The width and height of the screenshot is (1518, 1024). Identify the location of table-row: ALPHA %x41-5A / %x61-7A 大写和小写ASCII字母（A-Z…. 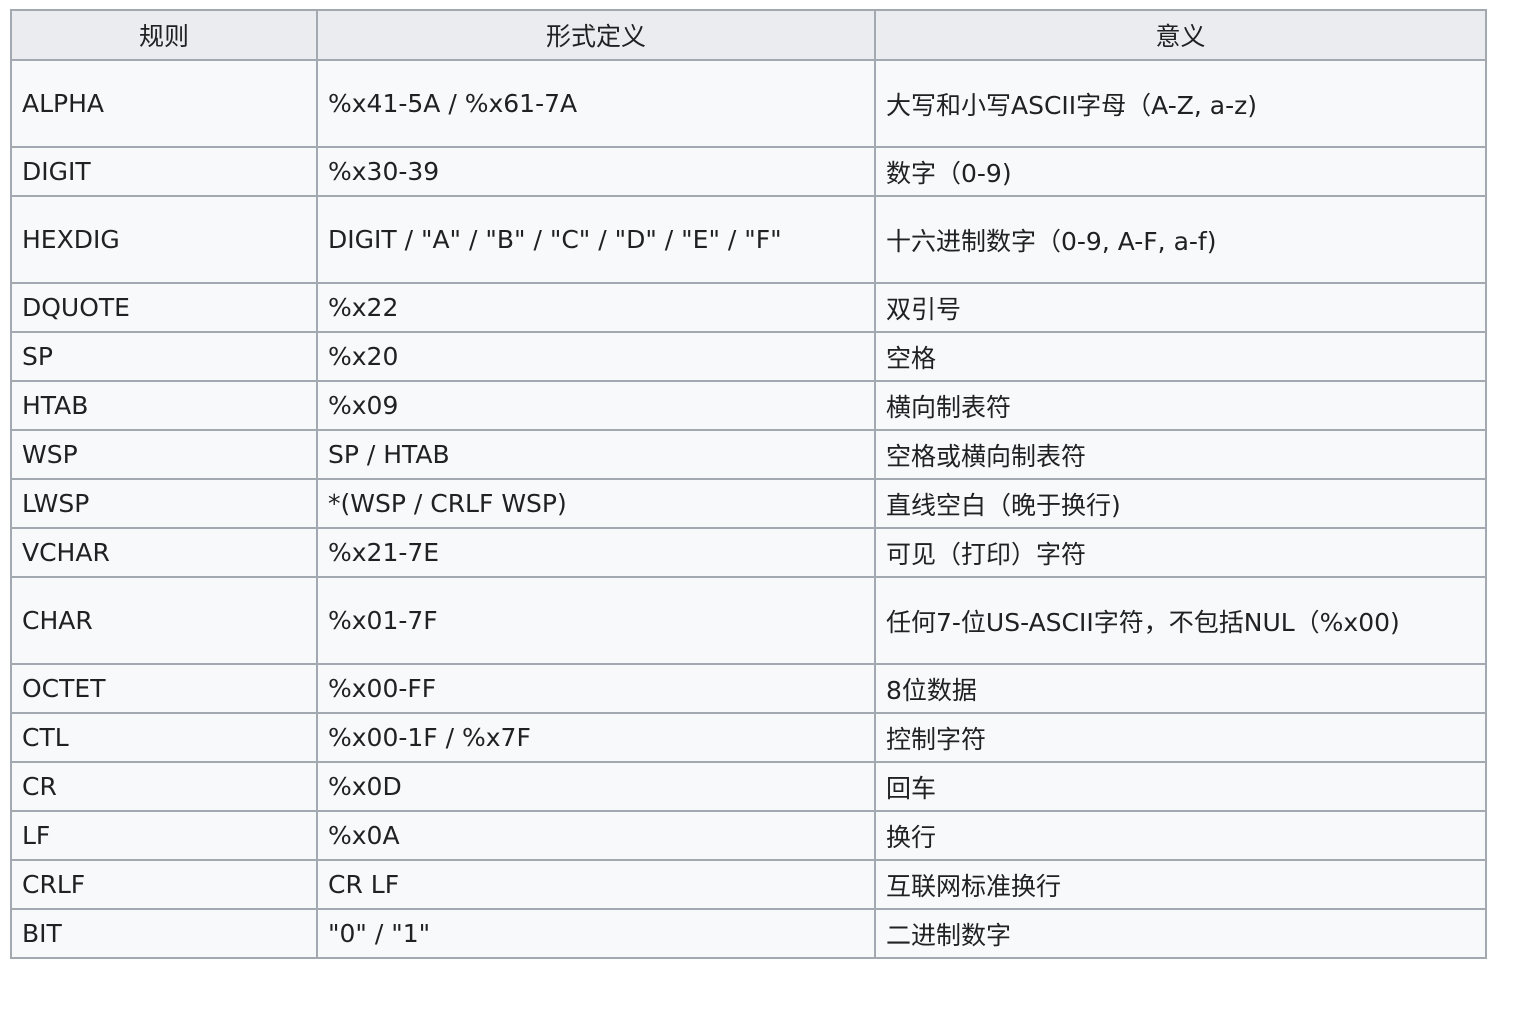
(748, 103).